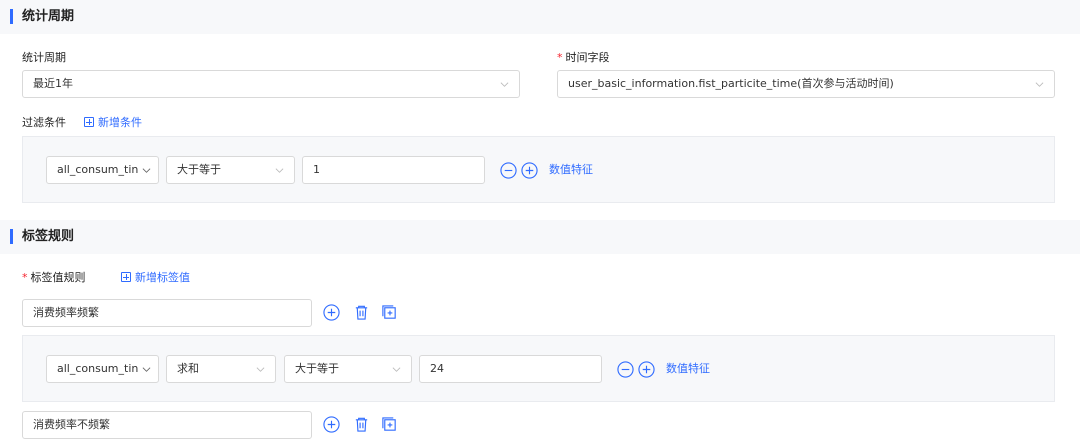  I want to click on filter-field-value: all_consum_tin, so click(98, 169).